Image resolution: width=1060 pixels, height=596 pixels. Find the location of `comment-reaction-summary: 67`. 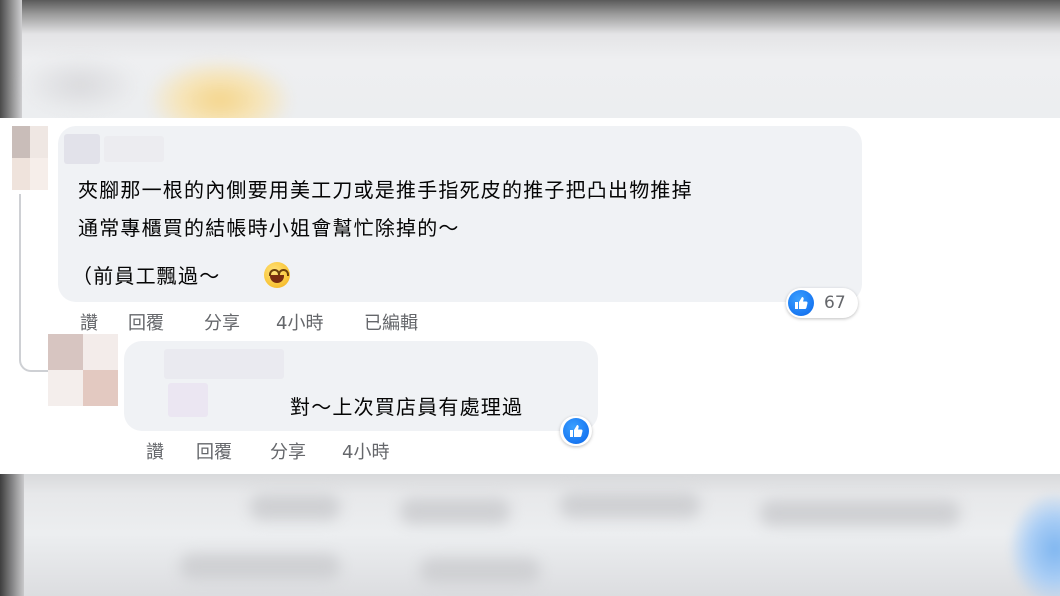

comment-reaction-summary: 67 is located at coordinates (822, 303).